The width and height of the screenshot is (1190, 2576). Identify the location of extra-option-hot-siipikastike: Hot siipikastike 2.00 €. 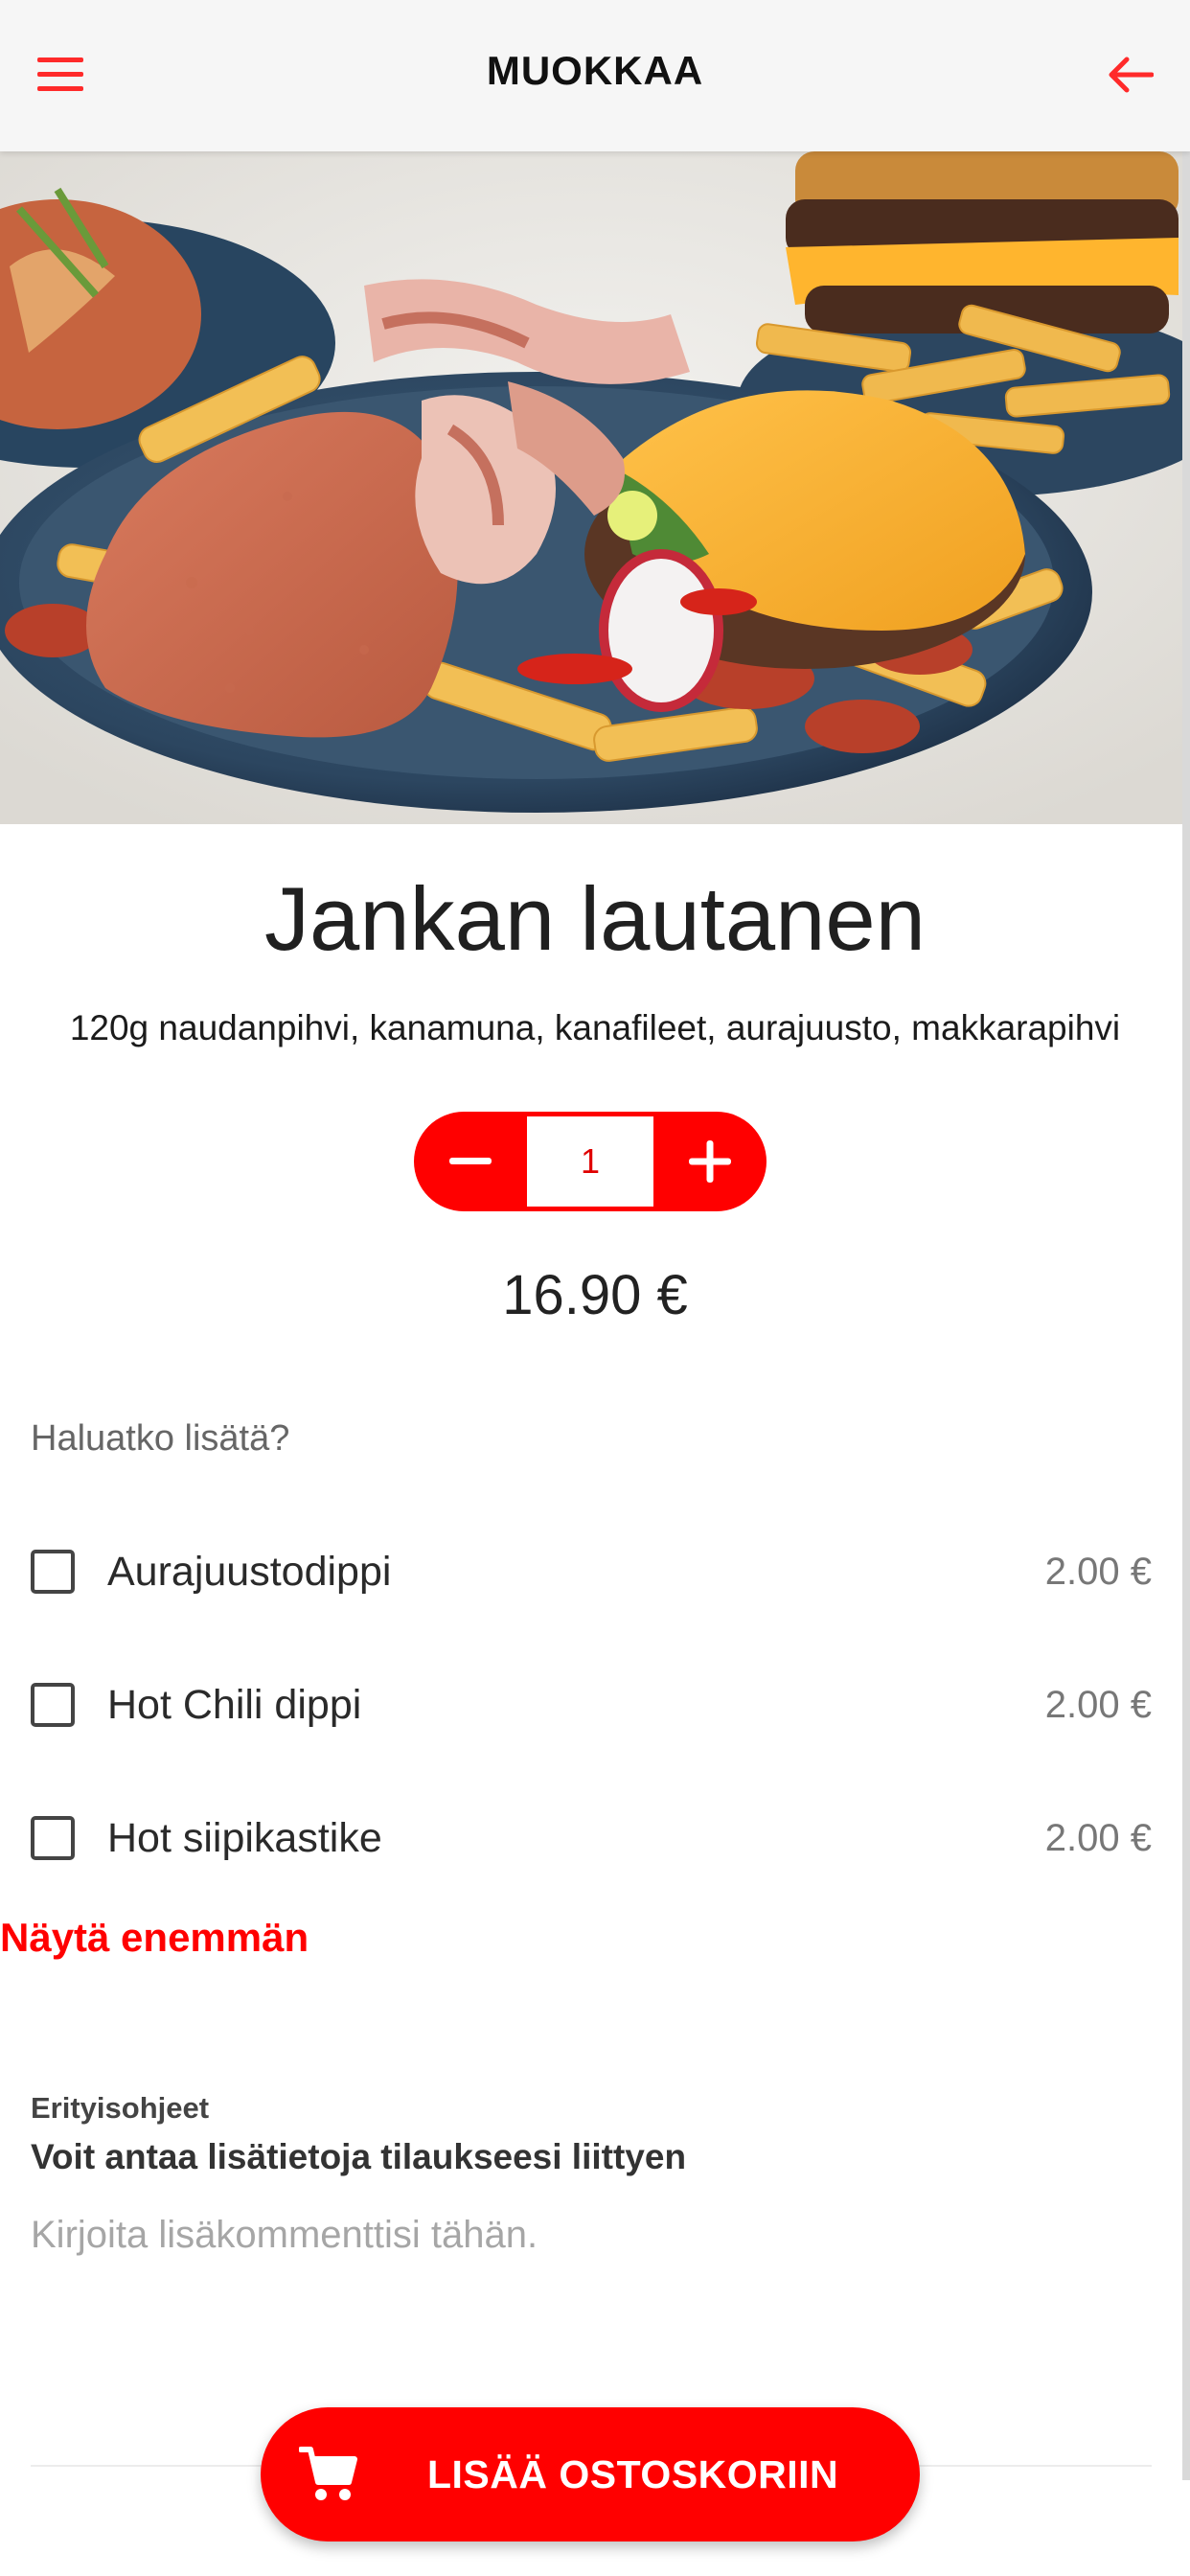
(591, 1838).